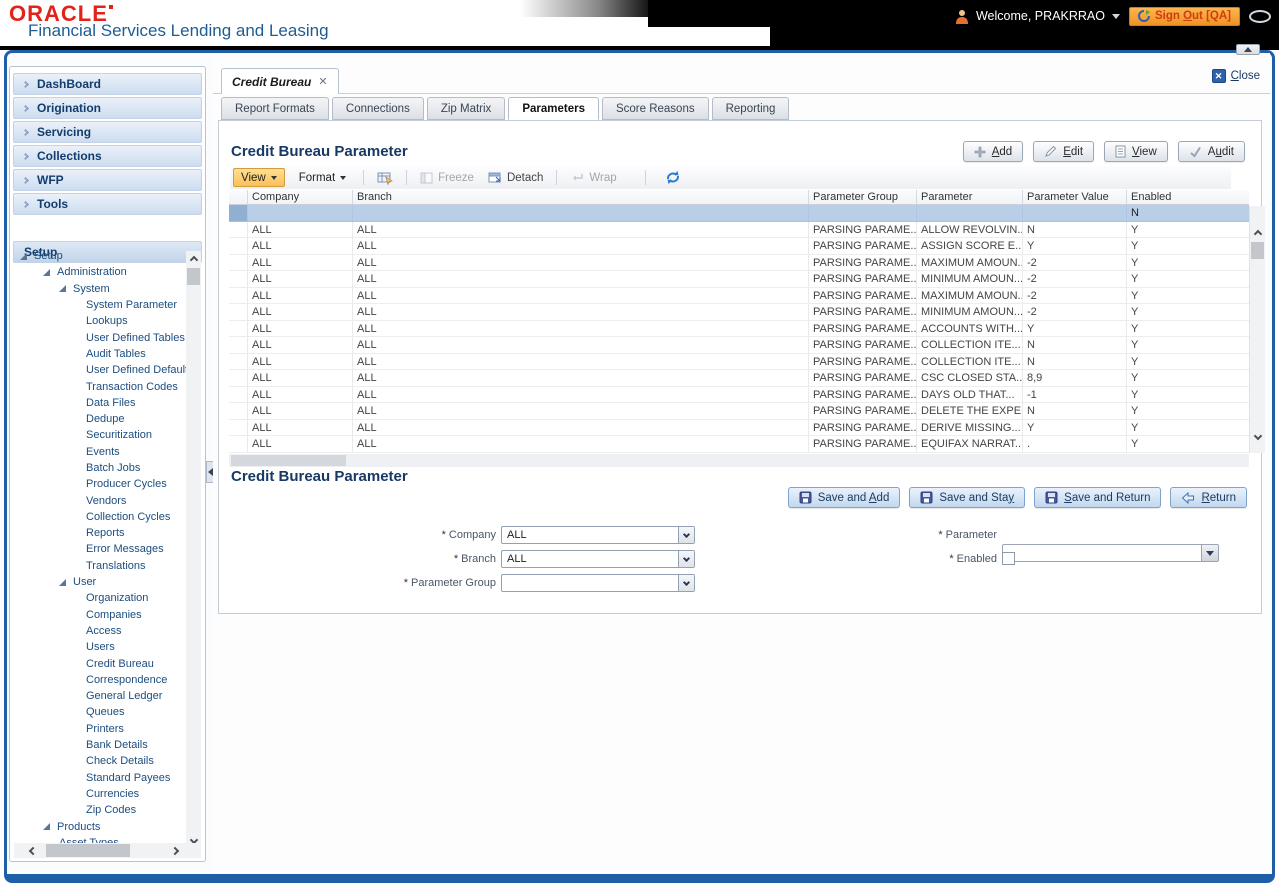 Image resolution: width=1279 pixels, height=885 pixels. What do you see at coordinates (31, 850) in the screenshot?
I see `scroll-left-arrow` at bounding box center [31, 850].